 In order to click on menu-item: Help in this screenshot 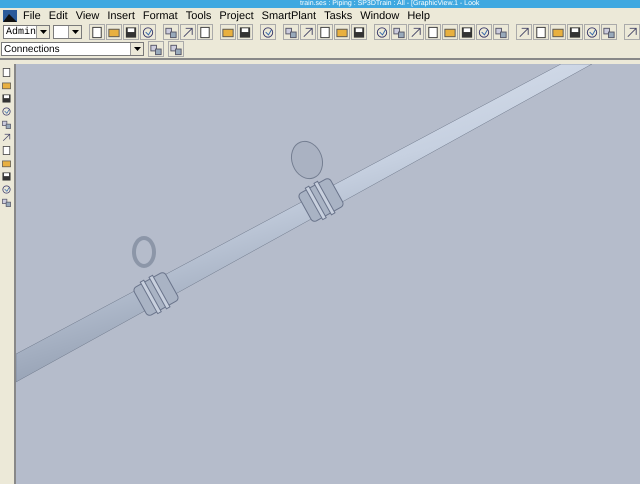, I will do `click(418, 16)`.